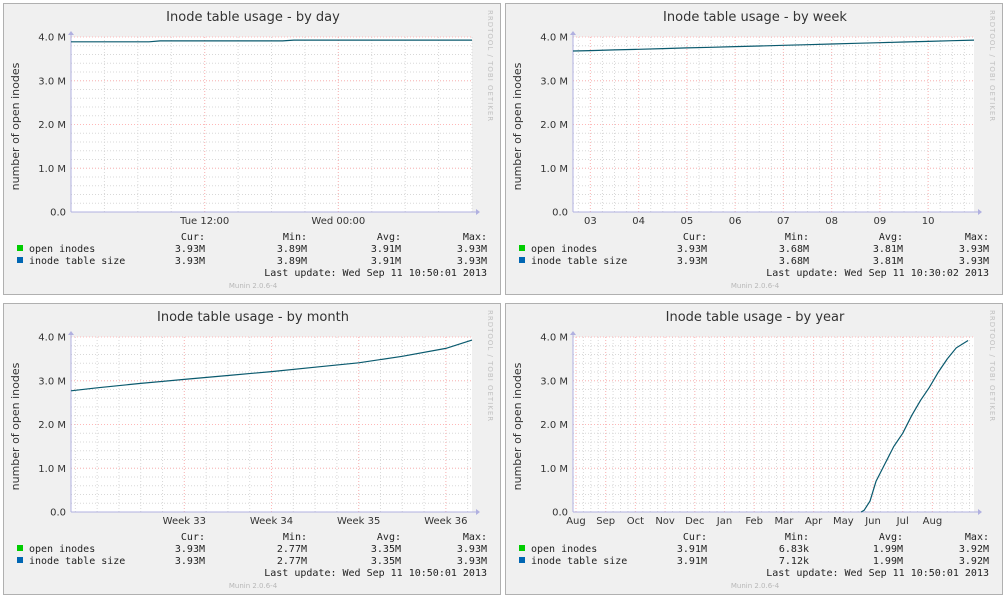  I want to click on stat-value: 3.35M, so click(386, 561).